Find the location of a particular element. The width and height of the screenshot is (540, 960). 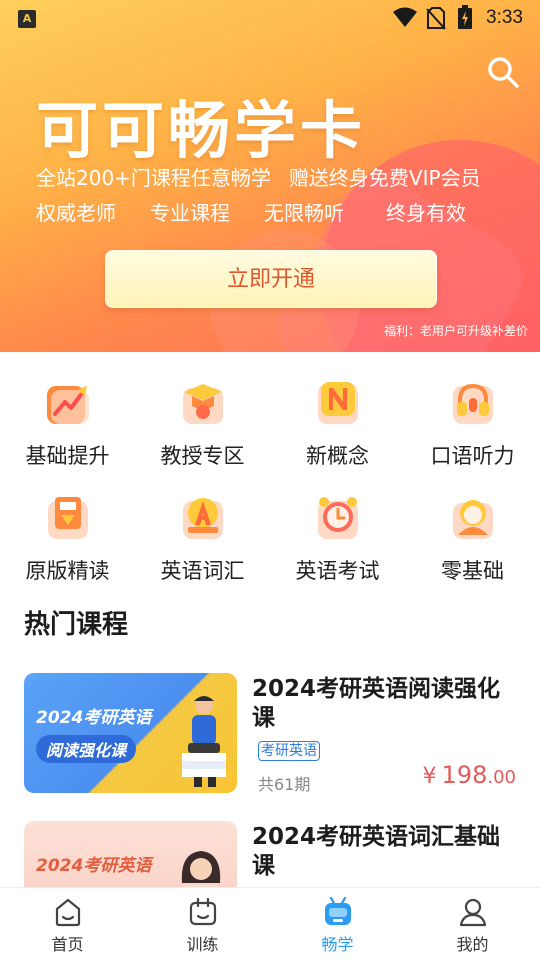

category-english-exam: 英语考试 is located at coordinates (337, 539).